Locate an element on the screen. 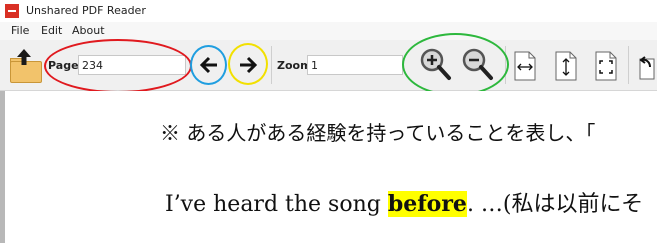 Image resolution: width=657 pixels, height=243 pixels. zoom-out-button is located at coordinates (477, 64).